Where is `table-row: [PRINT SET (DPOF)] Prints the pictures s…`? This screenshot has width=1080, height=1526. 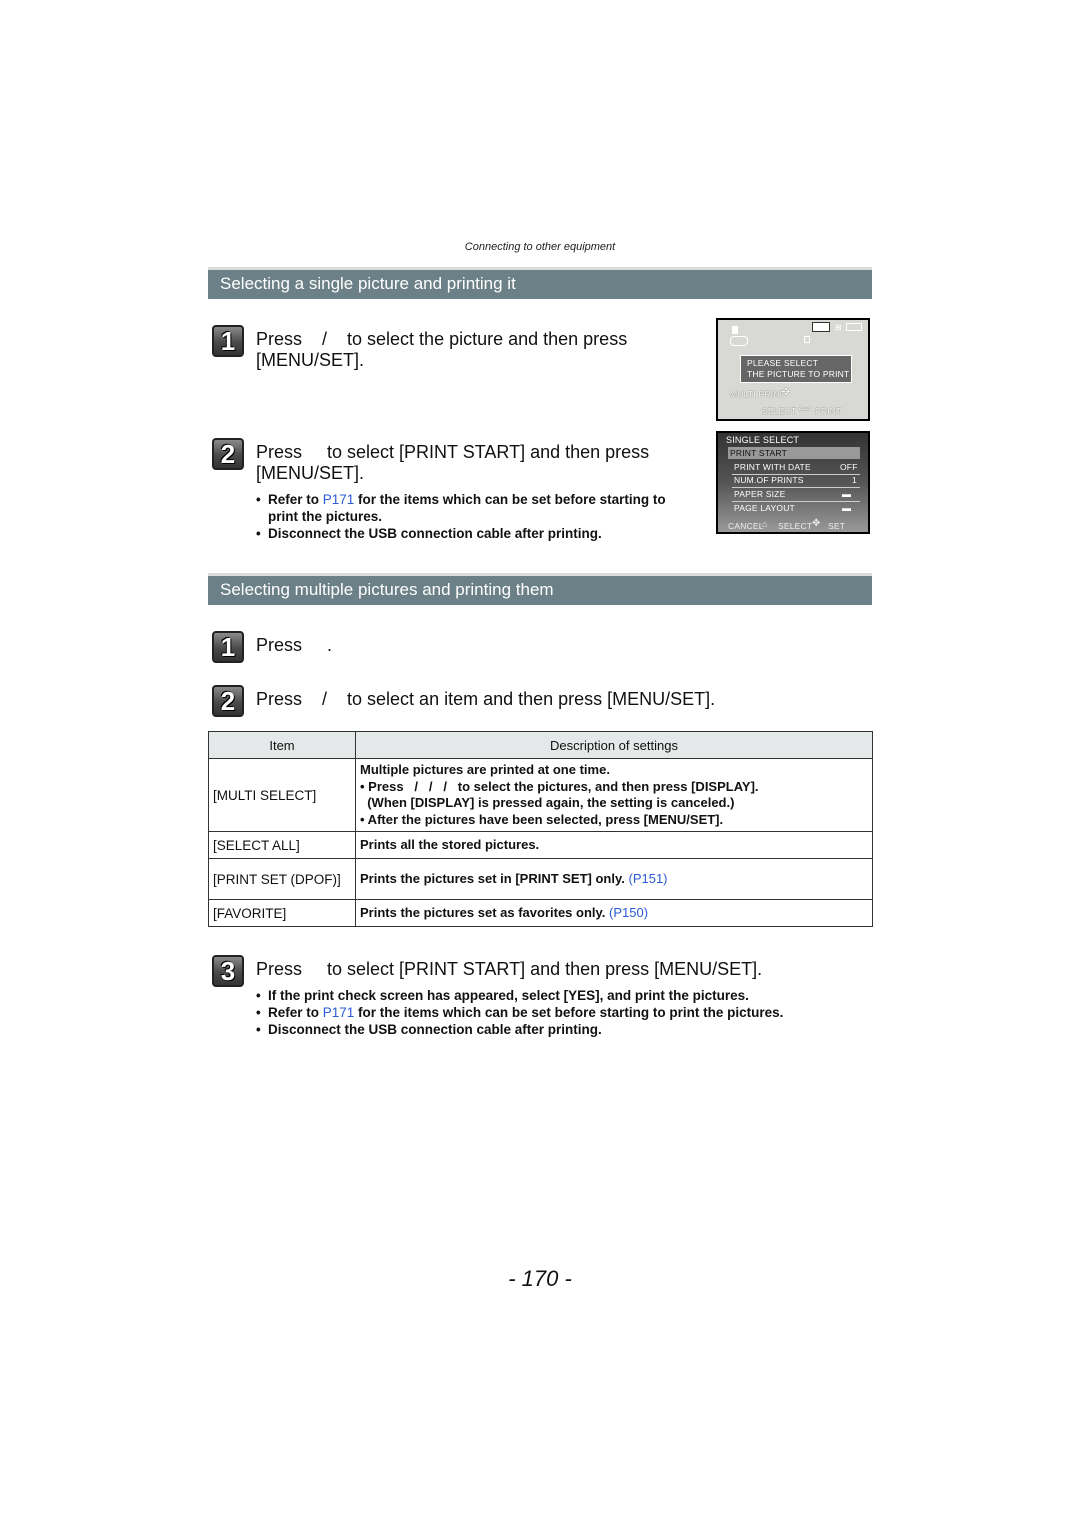 table-row: [PRINT SET (DPOF)] Prints the pictures s… is located at coordinates (540, 879).